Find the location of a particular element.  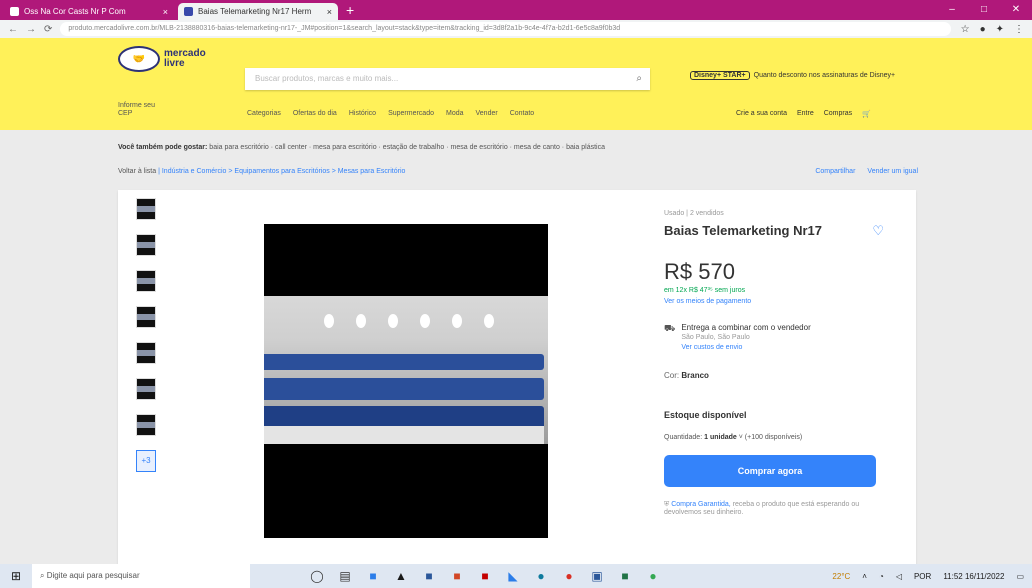

purchases-link: Compras is located at coordinates (838, 114).